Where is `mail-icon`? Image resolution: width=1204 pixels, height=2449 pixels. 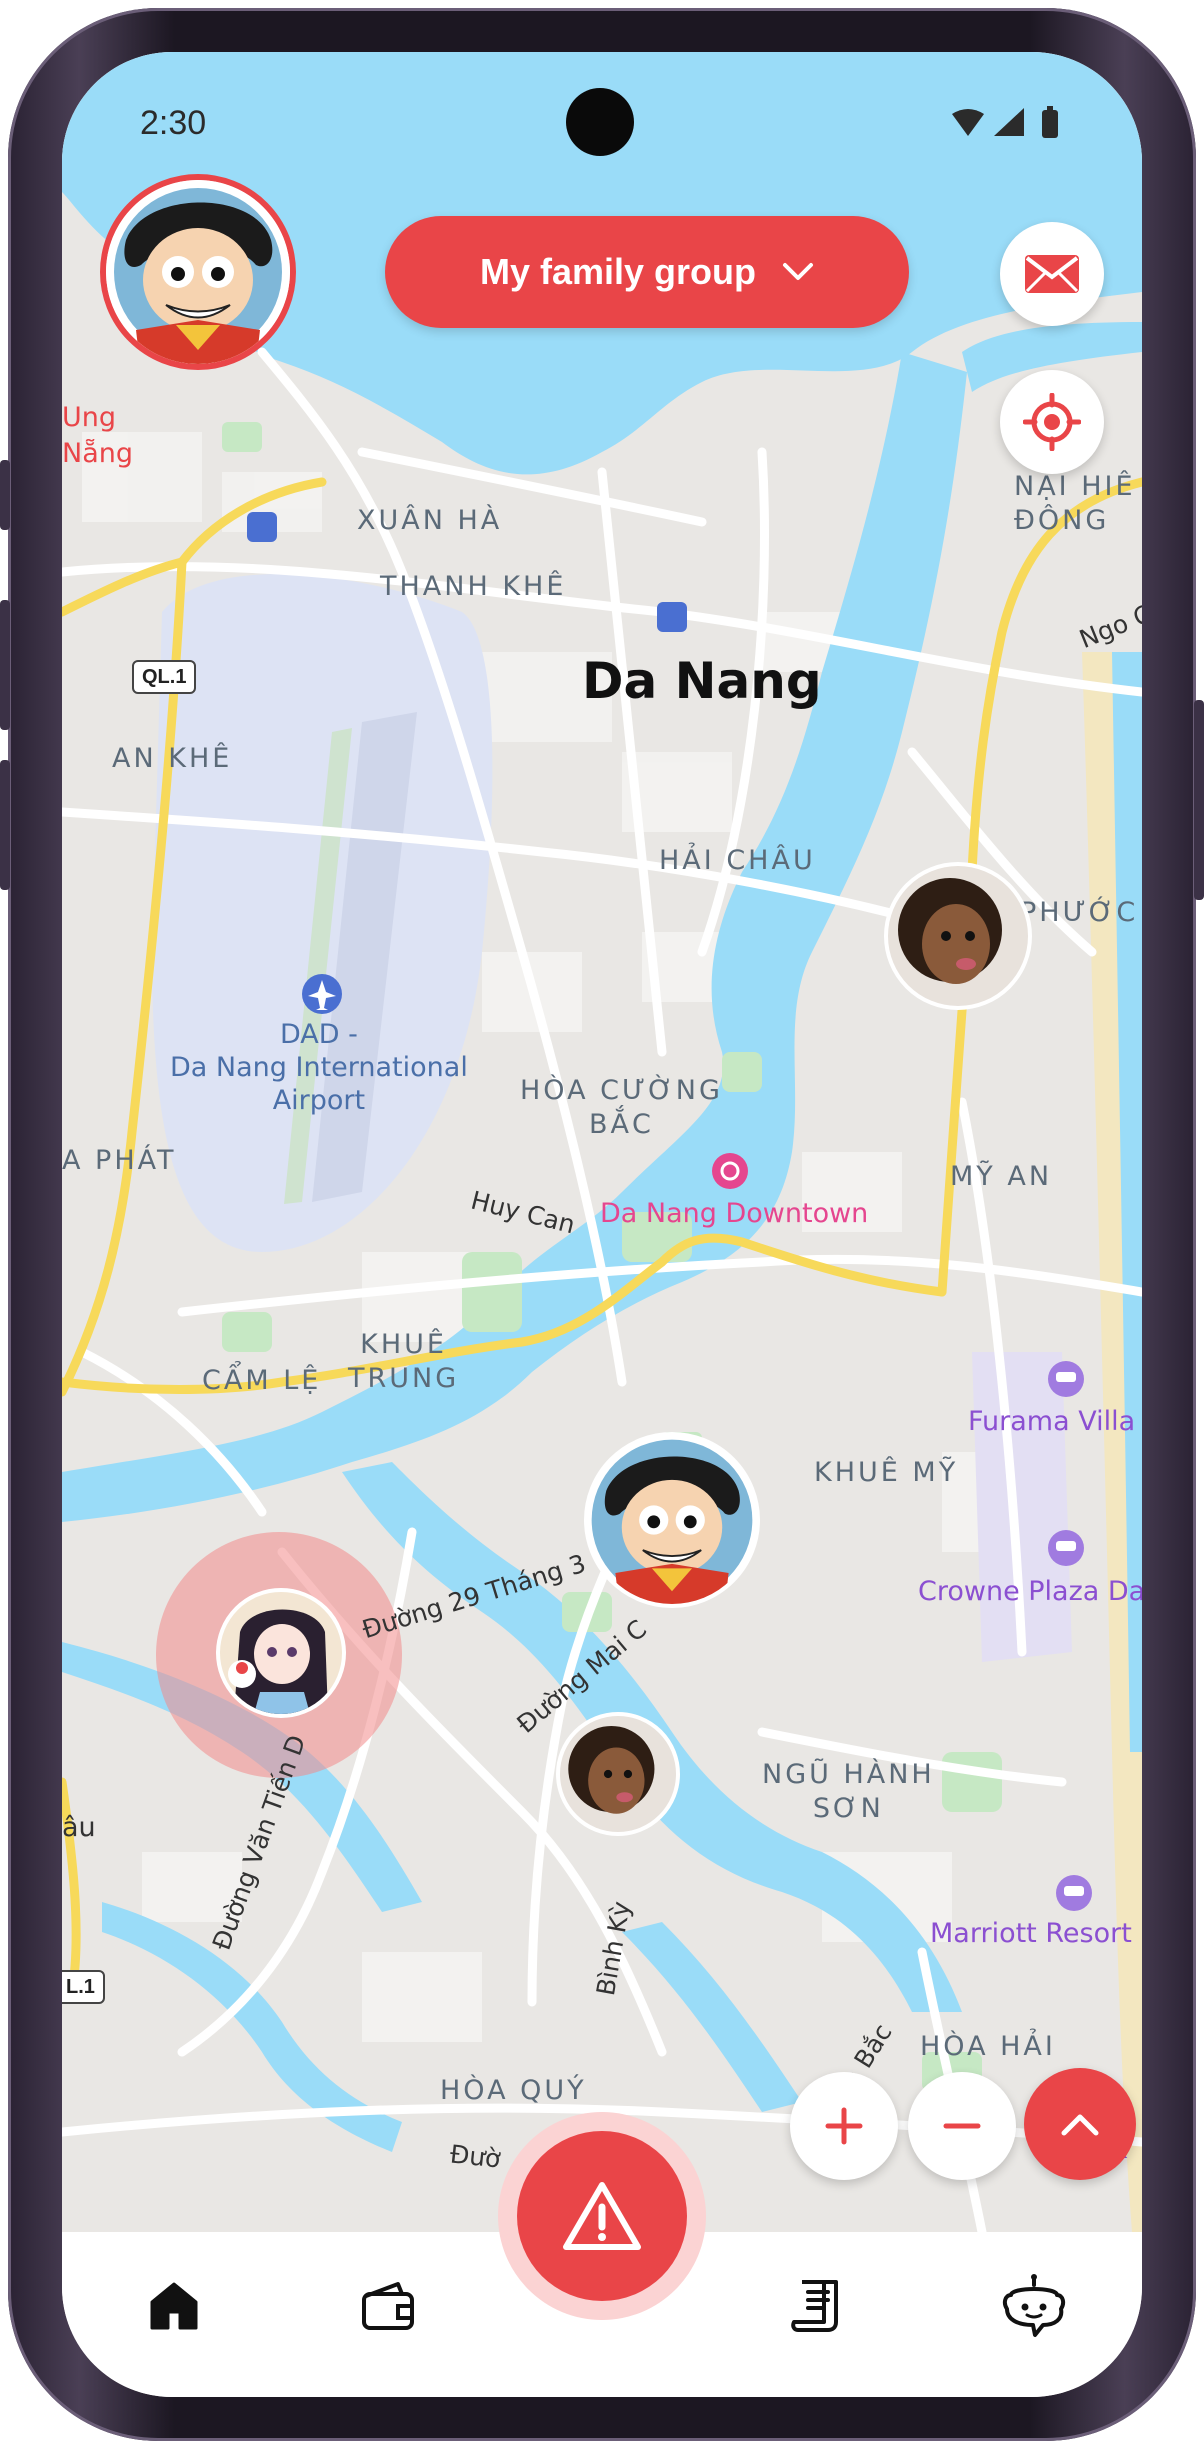
mail-icon is located at coordinates (1052, 274).